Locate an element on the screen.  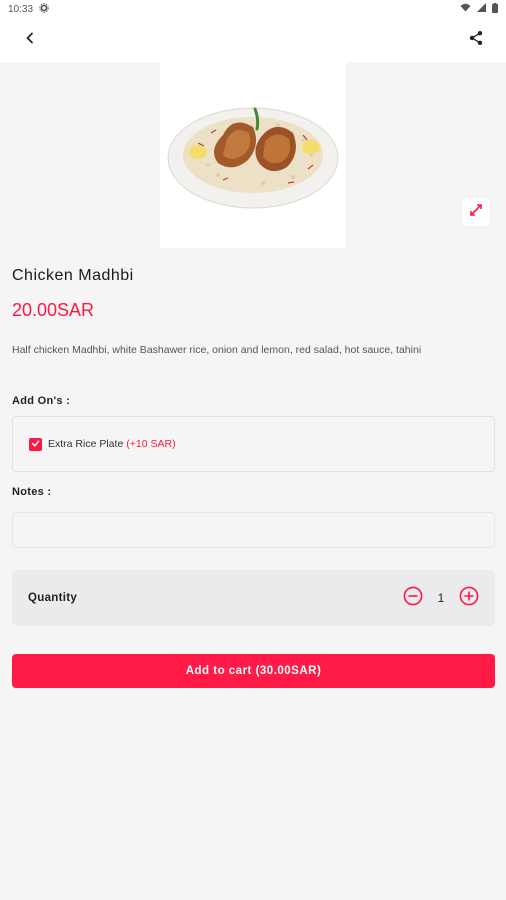
quantity-value: 1 is located at coordinates (441, 598).